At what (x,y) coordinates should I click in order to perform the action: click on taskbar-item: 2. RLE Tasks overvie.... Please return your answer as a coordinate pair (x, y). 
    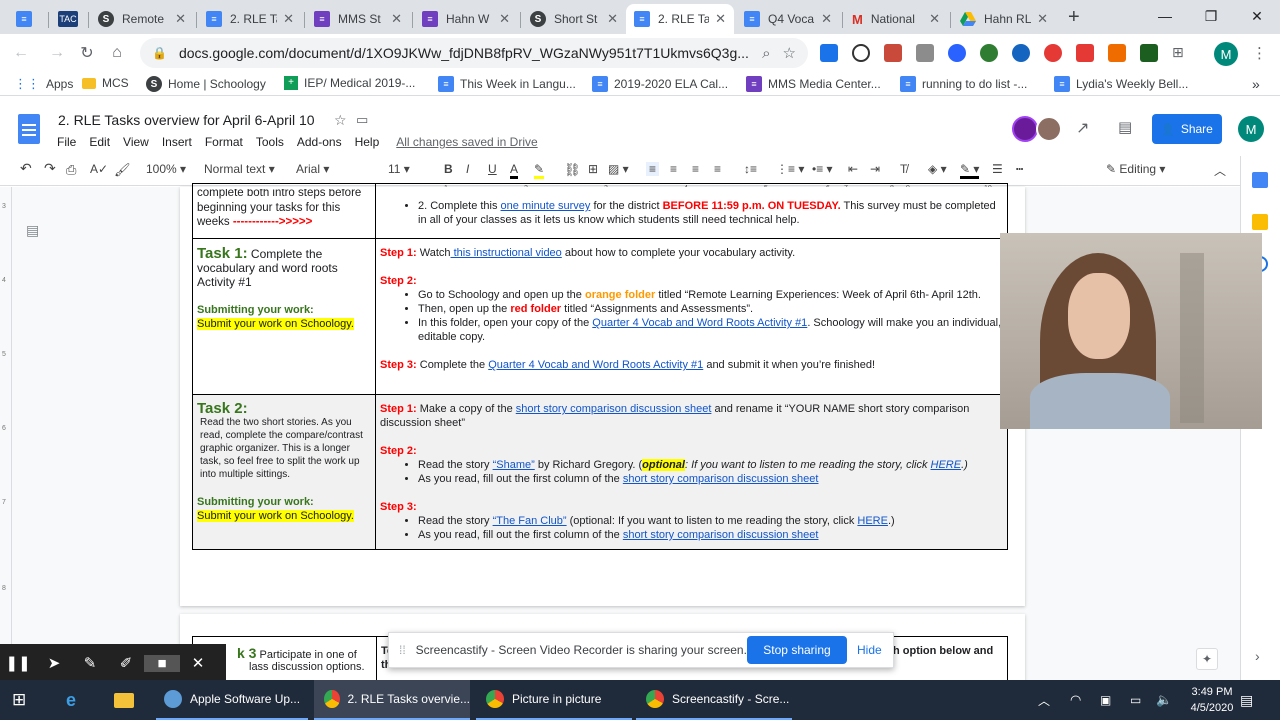
    Looking at the image, I should click on (392, 700).